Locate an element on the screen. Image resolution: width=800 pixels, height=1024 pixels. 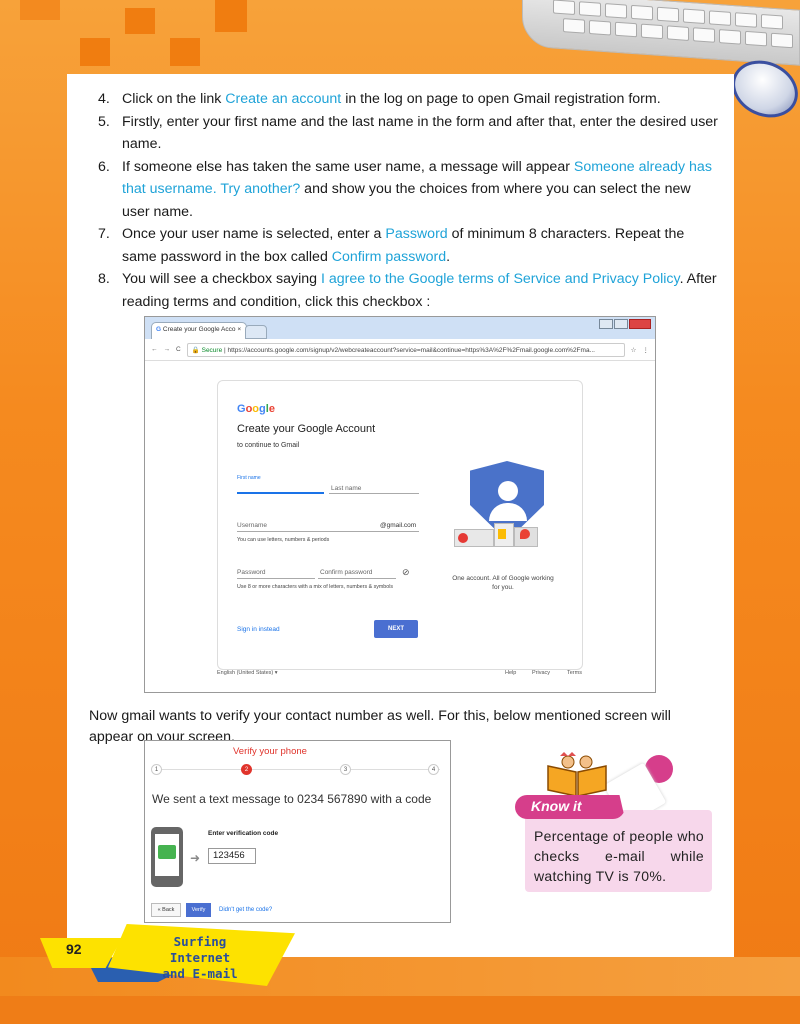
step-text-part: Once your user name is selected, enter a is located at coordinates (254, 234).